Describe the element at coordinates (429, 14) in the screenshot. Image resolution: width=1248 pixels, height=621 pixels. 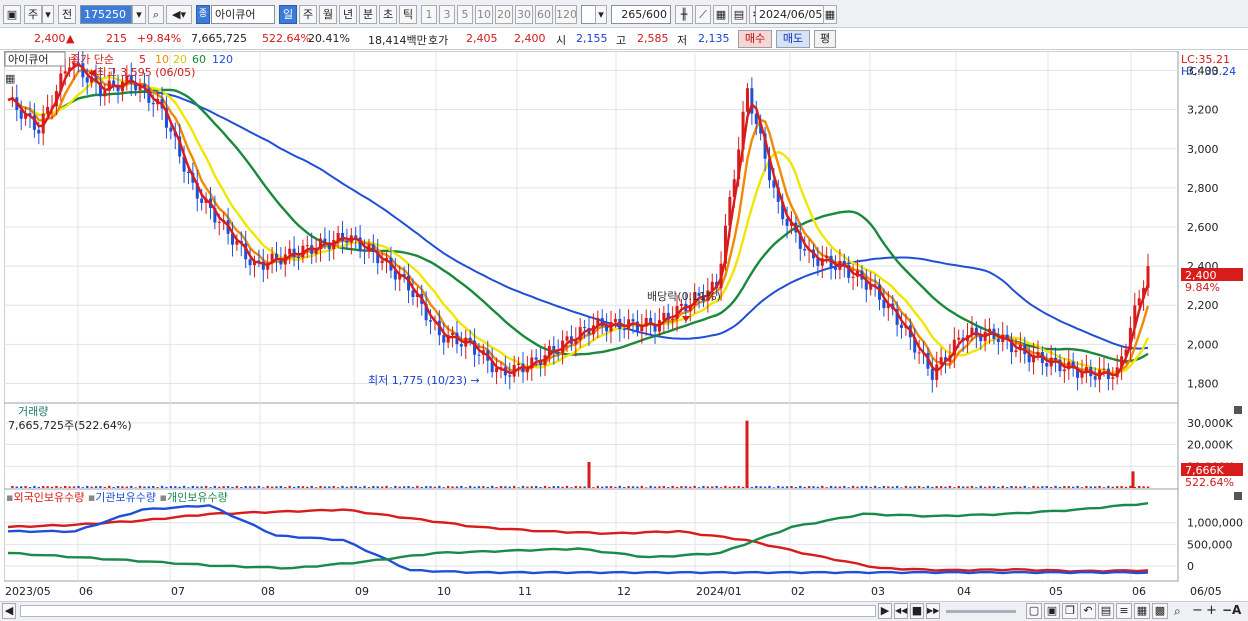
I see `minute-option: 1` at that location.